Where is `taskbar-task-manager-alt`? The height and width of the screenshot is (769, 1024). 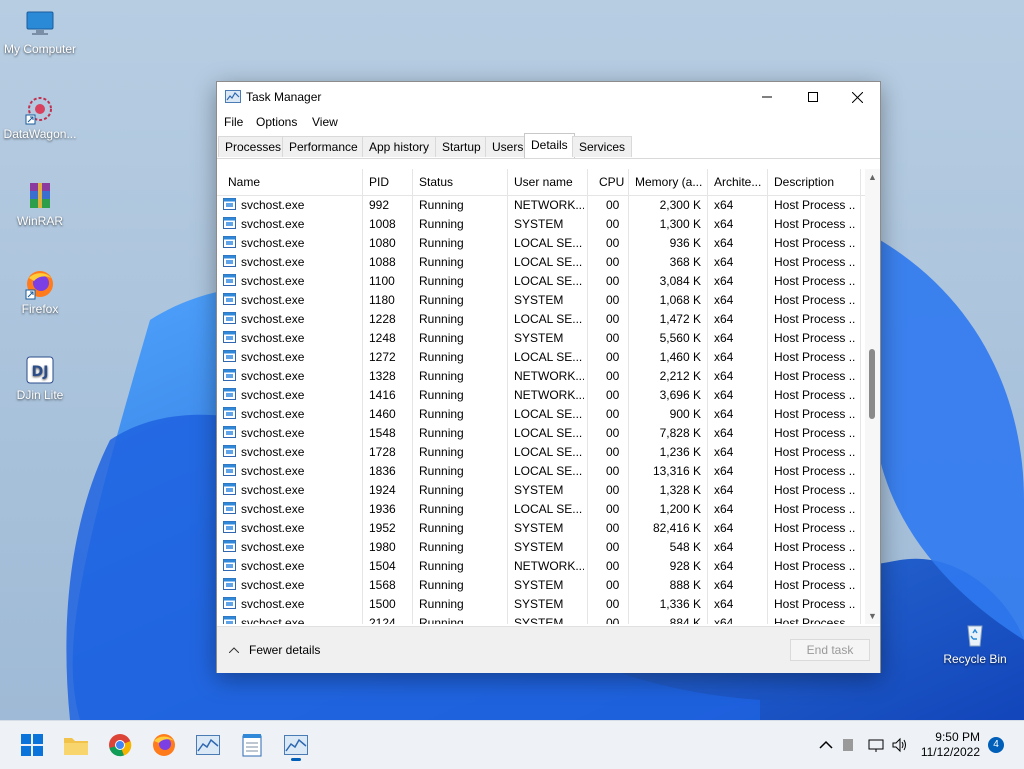
taskbar-task-manager-alt is located at coordinates (208, 745).